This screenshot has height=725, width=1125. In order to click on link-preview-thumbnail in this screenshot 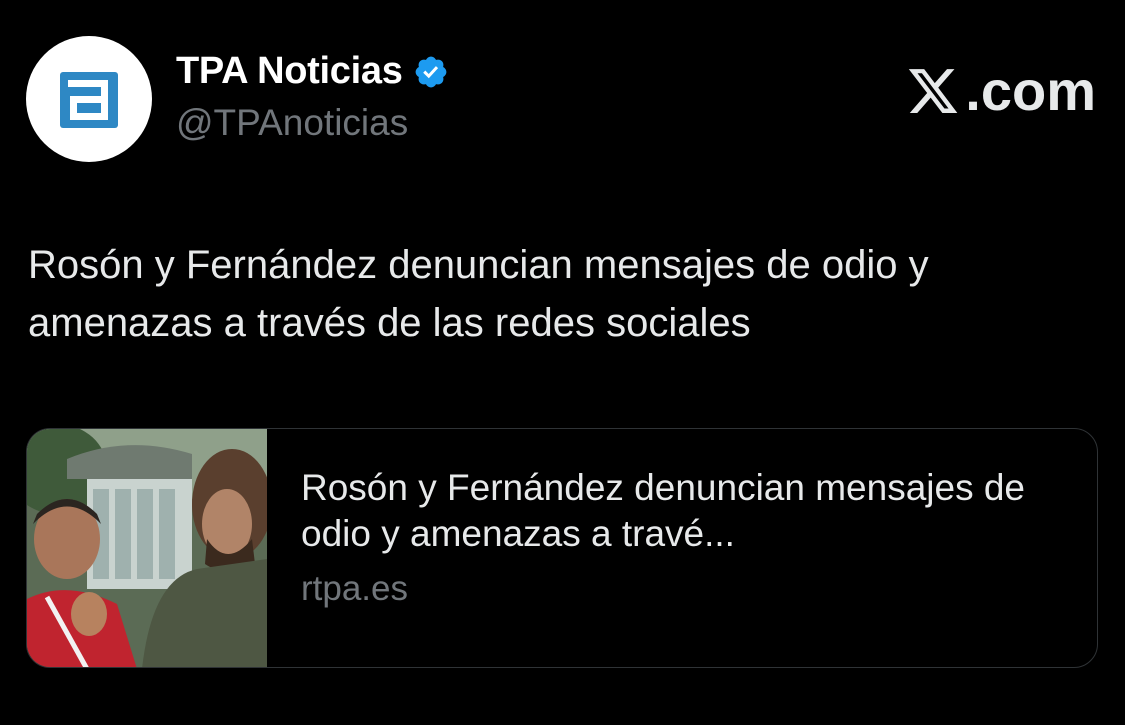, I will do `click(147, 548)`.